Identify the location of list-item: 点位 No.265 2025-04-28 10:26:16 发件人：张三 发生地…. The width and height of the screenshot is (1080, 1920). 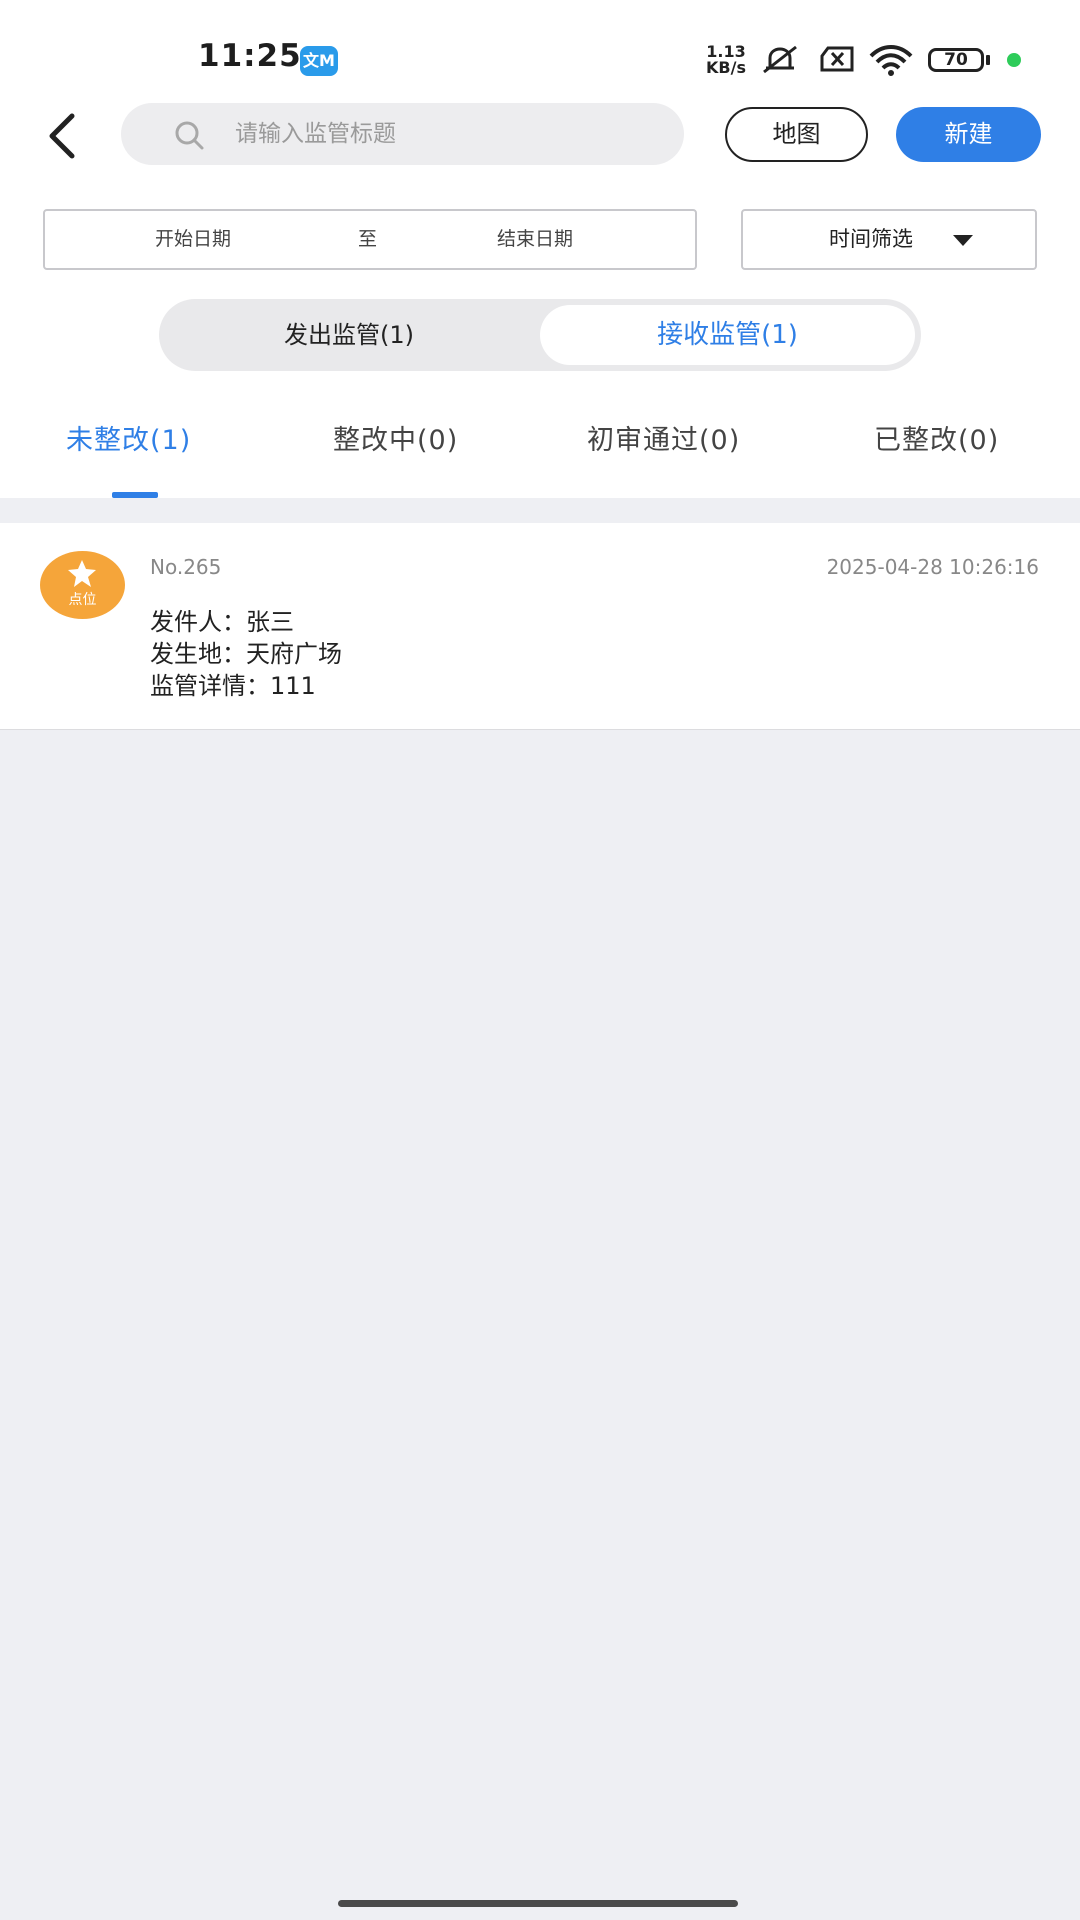
(540, 626).